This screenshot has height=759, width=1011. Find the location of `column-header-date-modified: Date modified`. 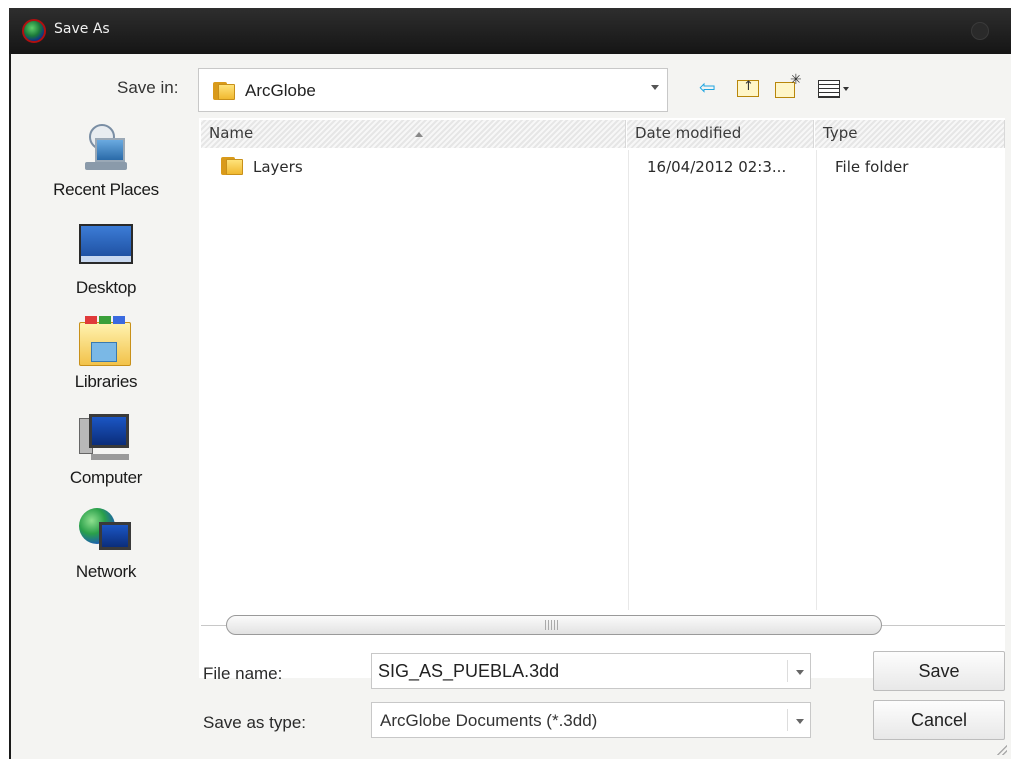

column-header-date-modified: Date modified is located at coordinates (720, 134).